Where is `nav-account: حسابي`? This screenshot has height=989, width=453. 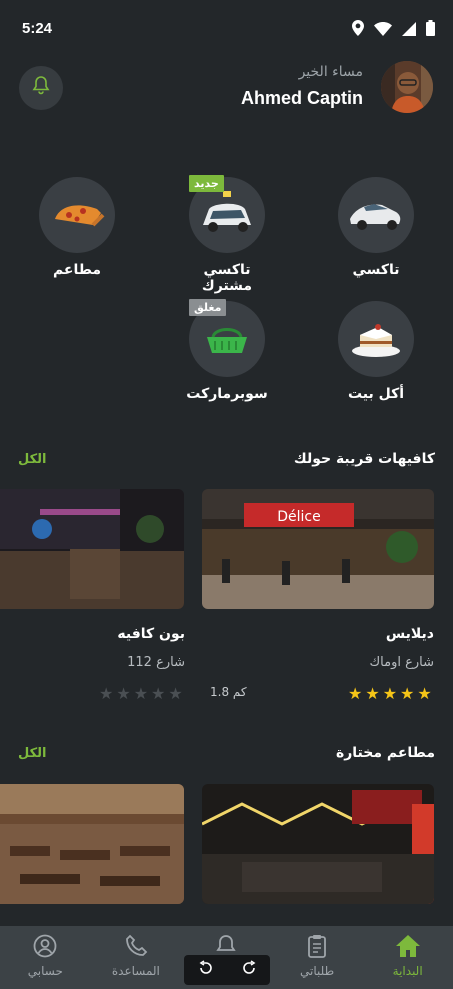 nav-account: حسابي is located at coordinates (45, 957).